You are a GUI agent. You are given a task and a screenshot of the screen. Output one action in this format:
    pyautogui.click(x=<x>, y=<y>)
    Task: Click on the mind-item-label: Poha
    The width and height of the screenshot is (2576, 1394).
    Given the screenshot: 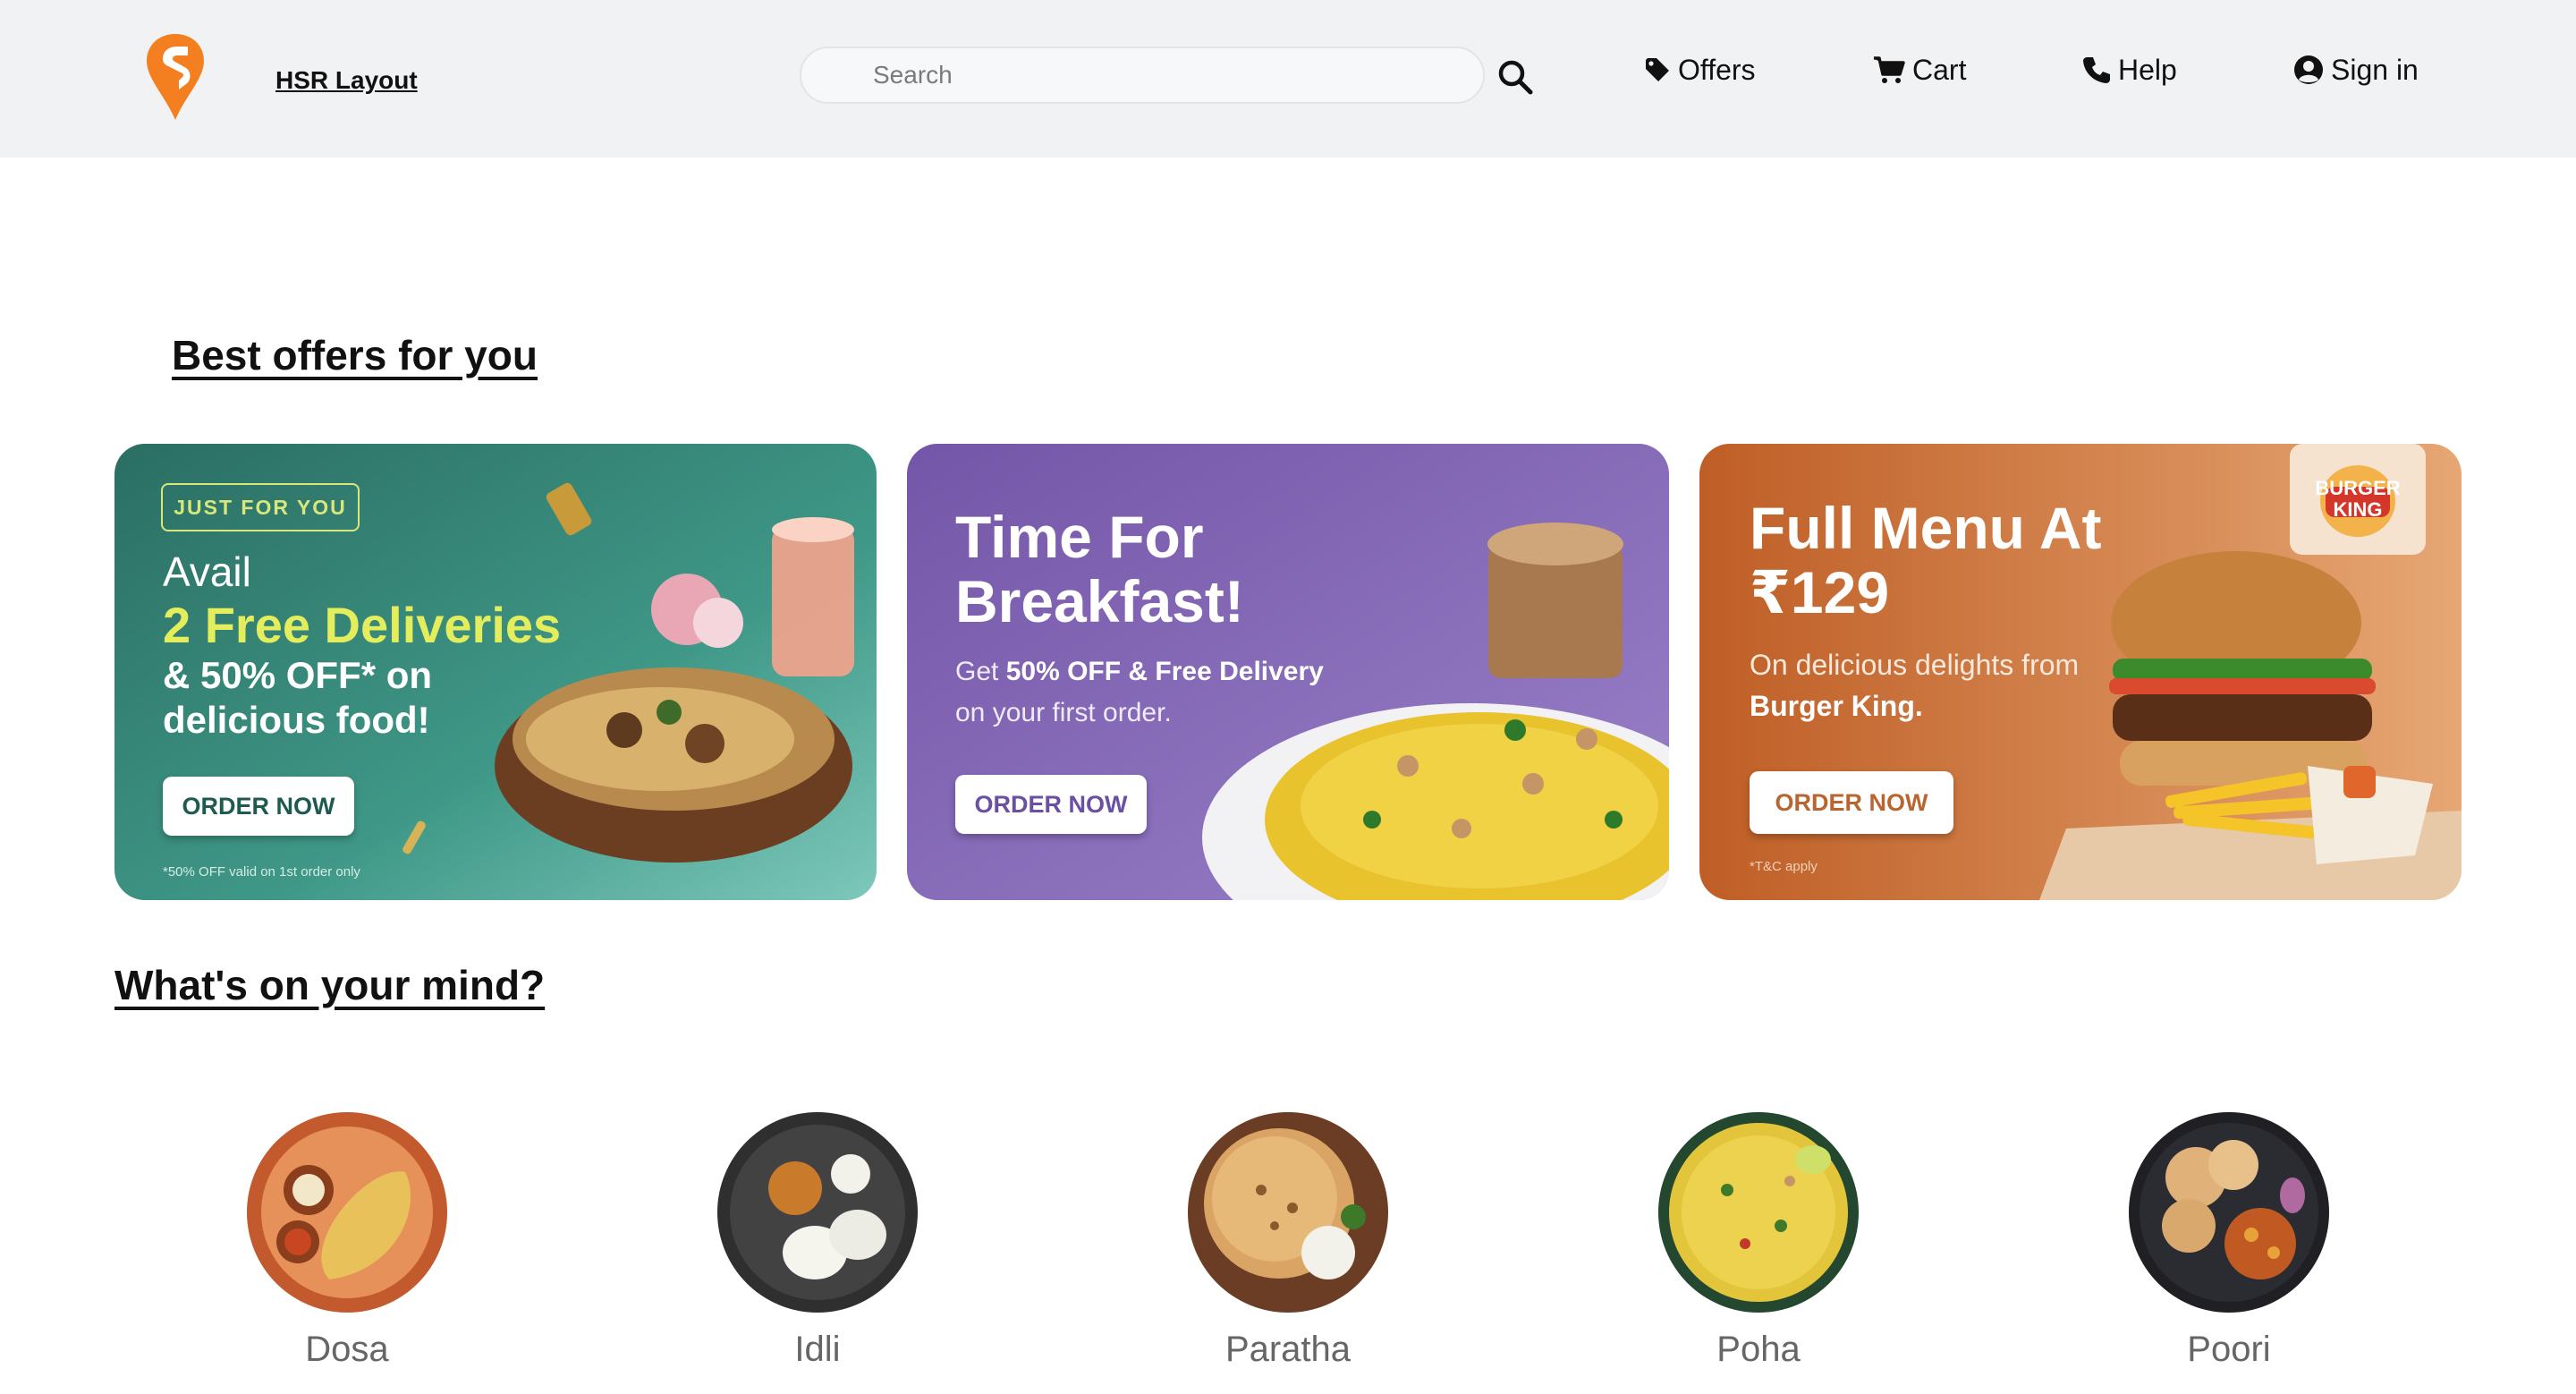 What is the action you would take?
    pyautogui.click(x=1758, y=1349)
    